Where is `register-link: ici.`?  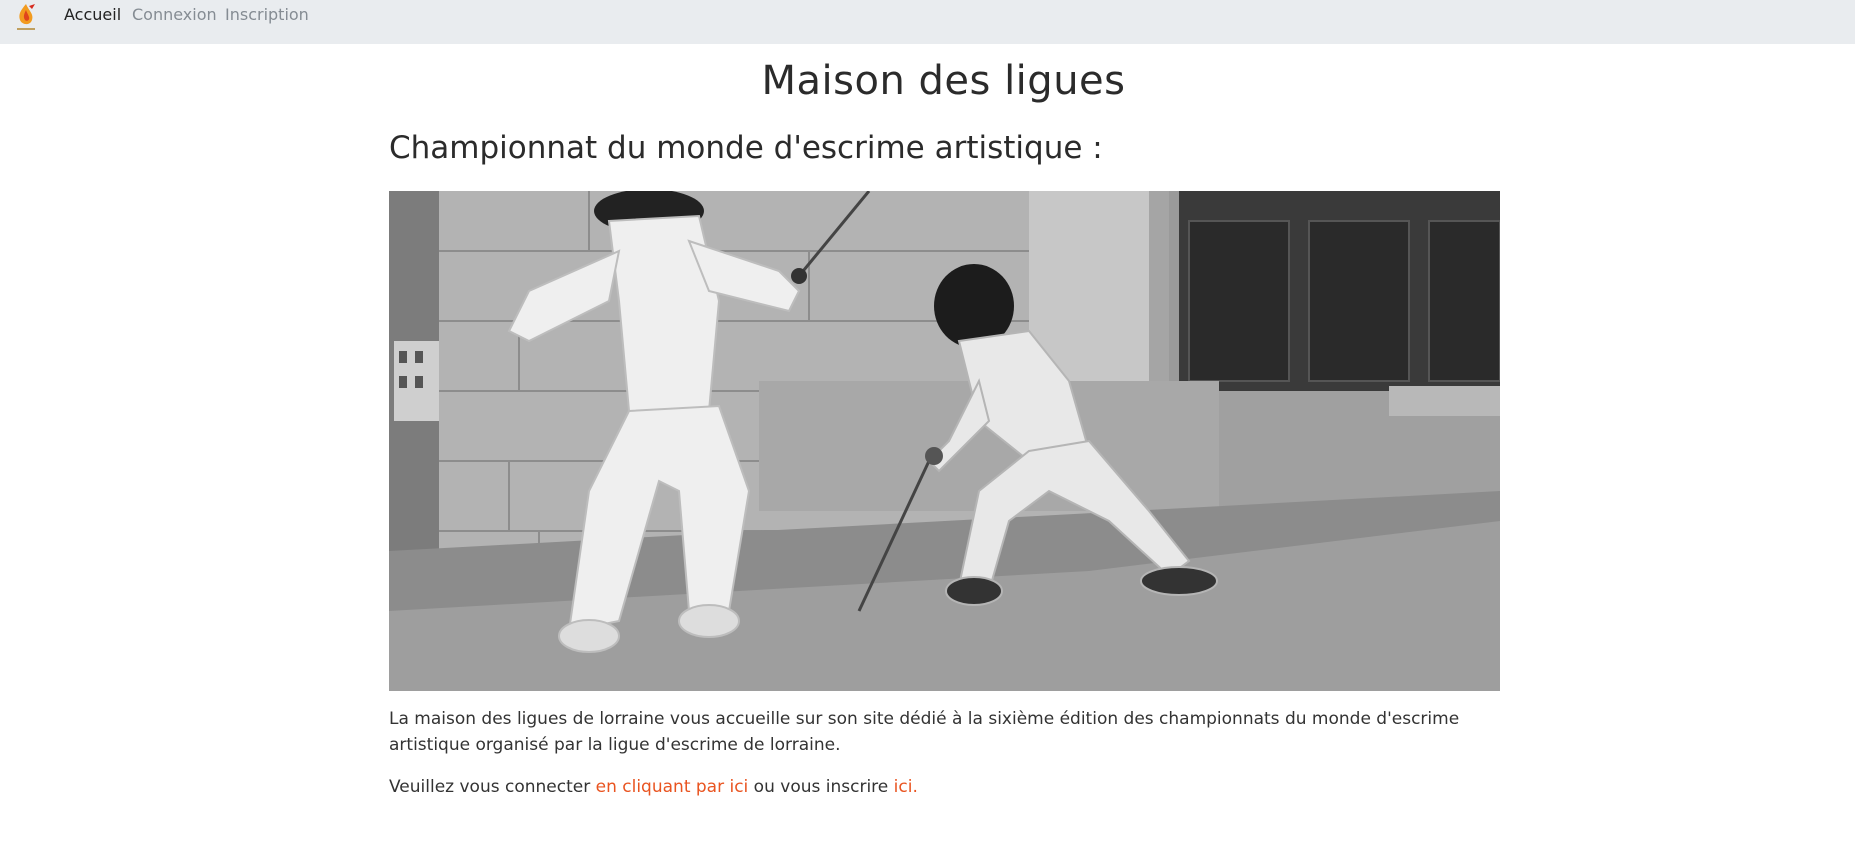 register-link: ici. is located at coordinates (906, 787).